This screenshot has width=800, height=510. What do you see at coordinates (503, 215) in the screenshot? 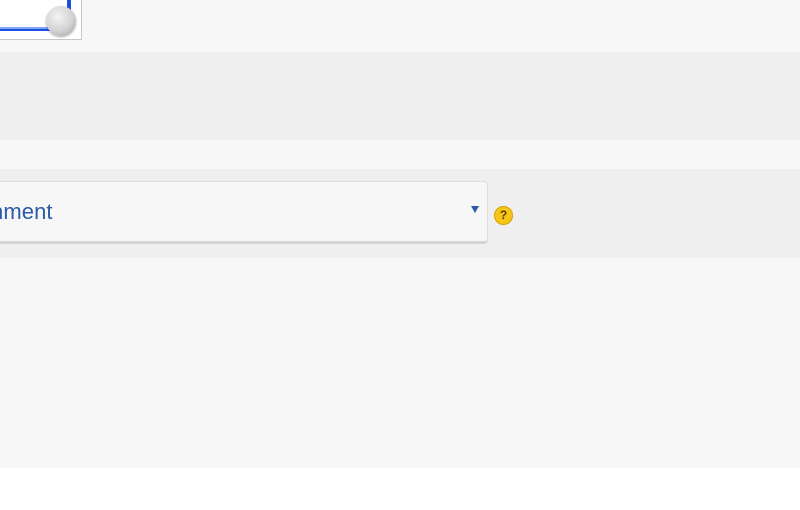
I see `help-icon: ?` at bounding box center [503, 215].